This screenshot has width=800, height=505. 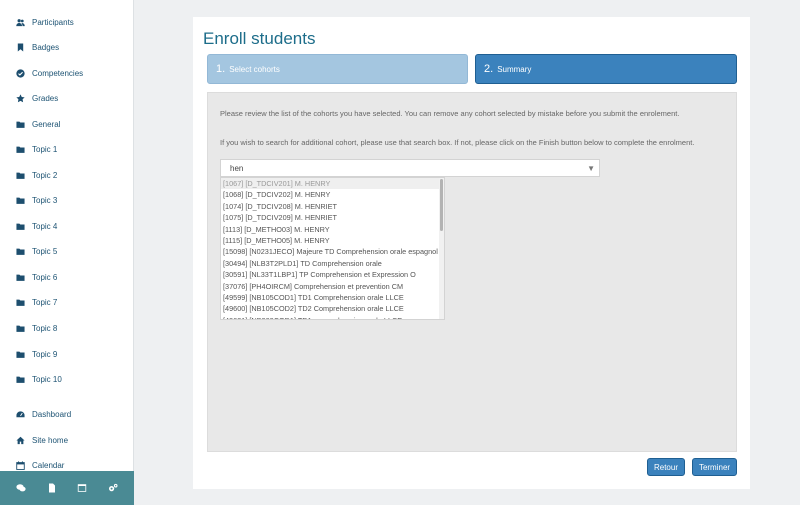 I want to click on sidebar-item-topic-10: Topic 10, so click(x=67, y=379).